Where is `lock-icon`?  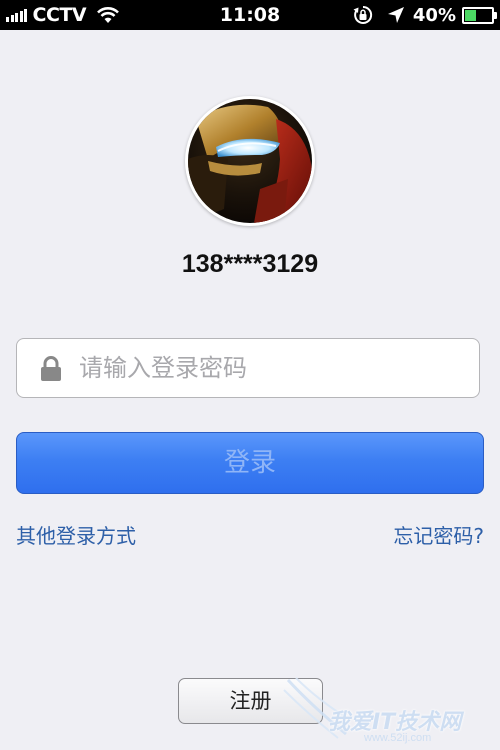
lock-icon is located at coordinates (51, 371).